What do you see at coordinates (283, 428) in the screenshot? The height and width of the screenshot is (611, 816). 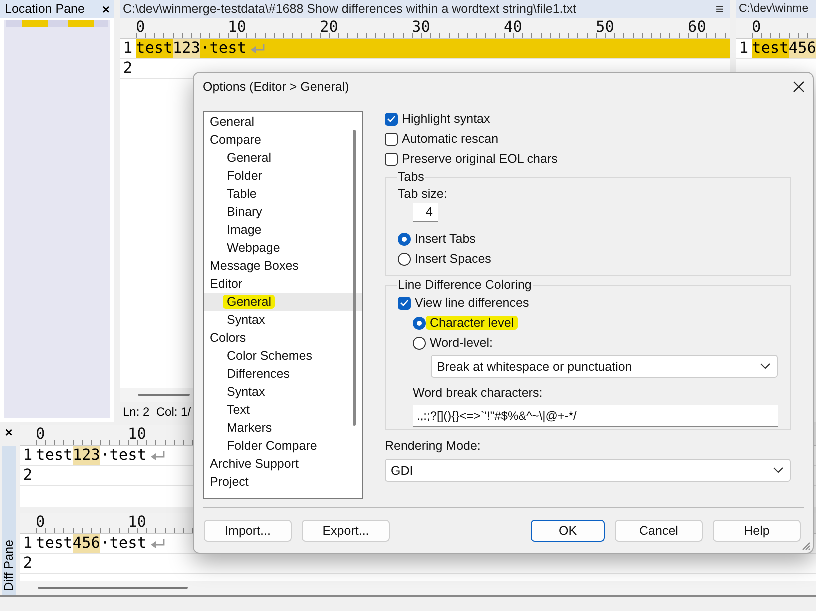 I see `tree-item: Markers` at bounding box center [283, 428].